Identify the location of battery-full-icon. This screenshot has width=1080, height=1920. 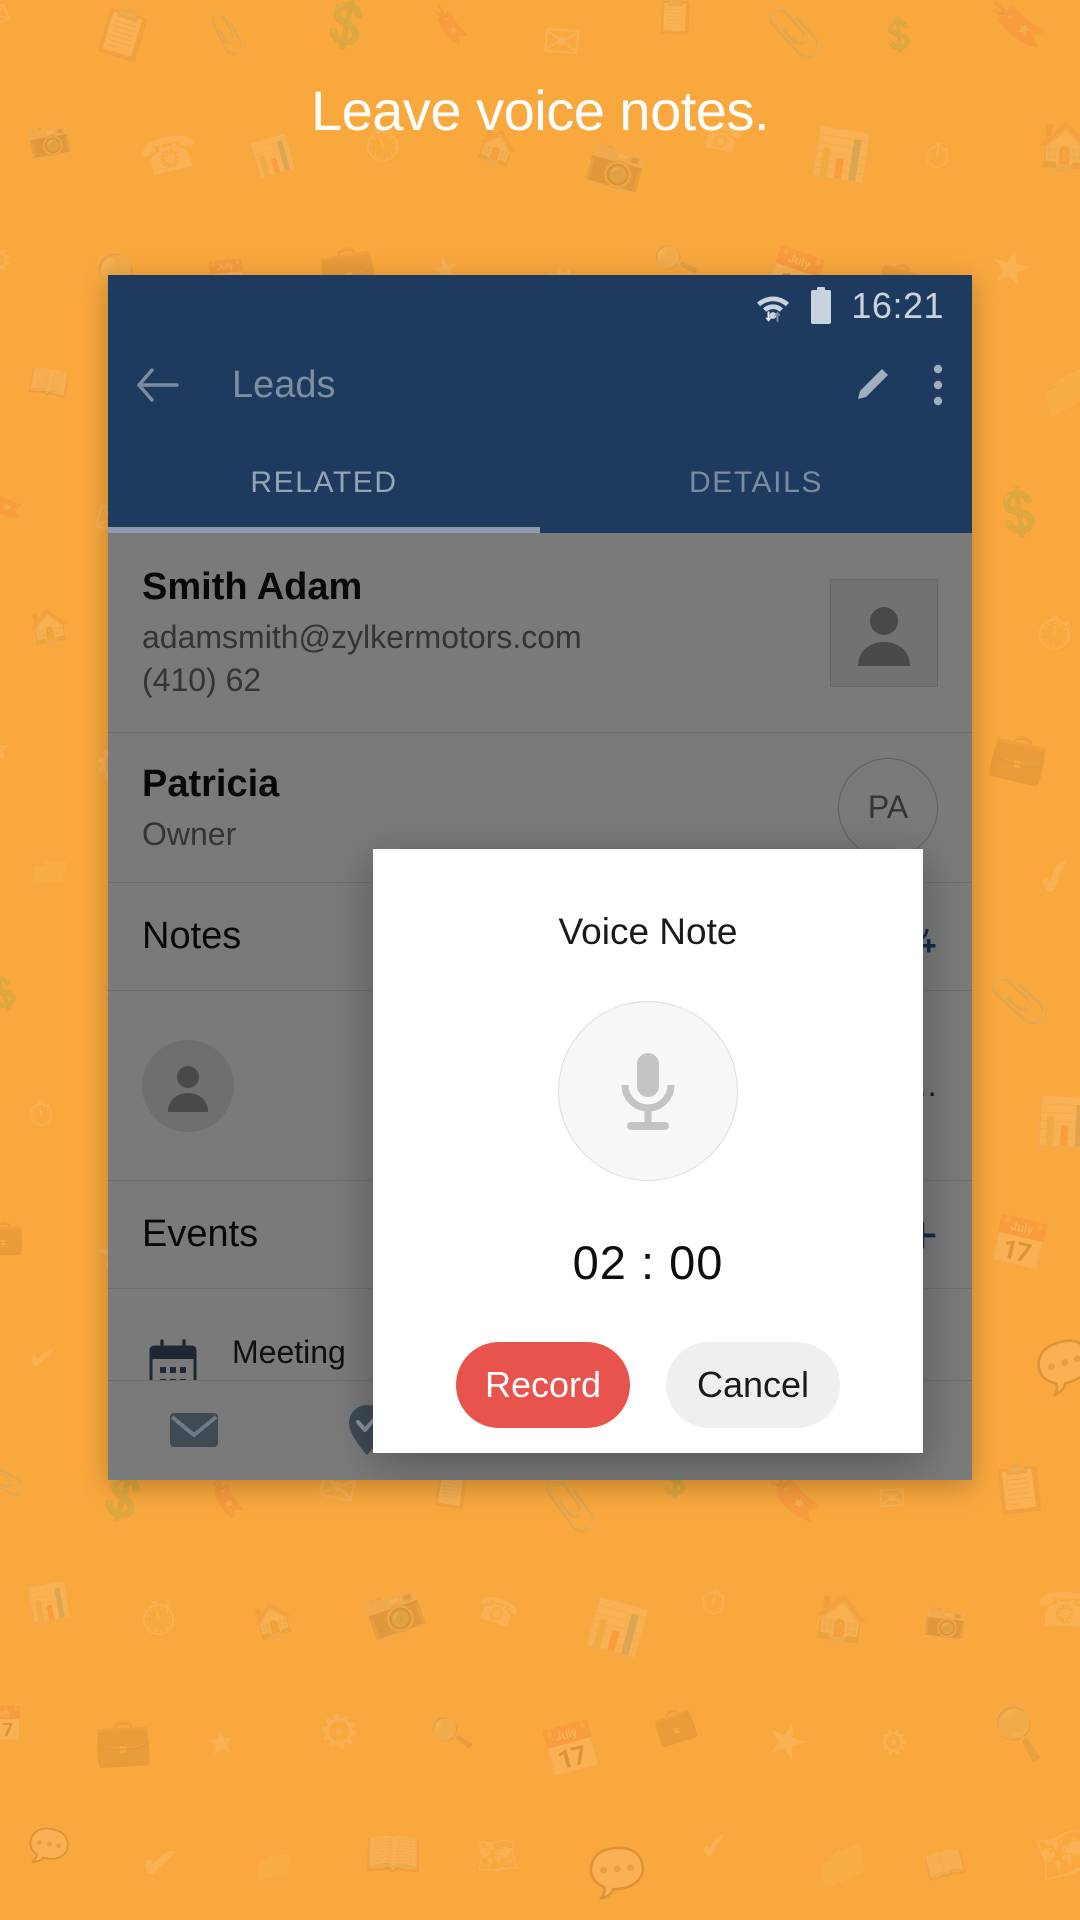
(821, 306).